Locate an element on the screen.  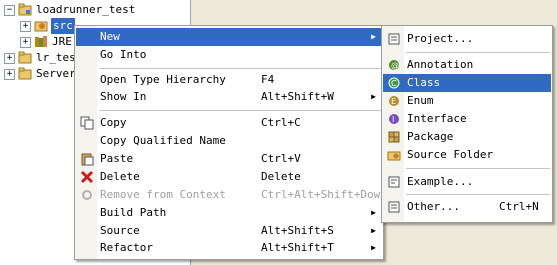
package-icon is located at coordinates (394, 137).